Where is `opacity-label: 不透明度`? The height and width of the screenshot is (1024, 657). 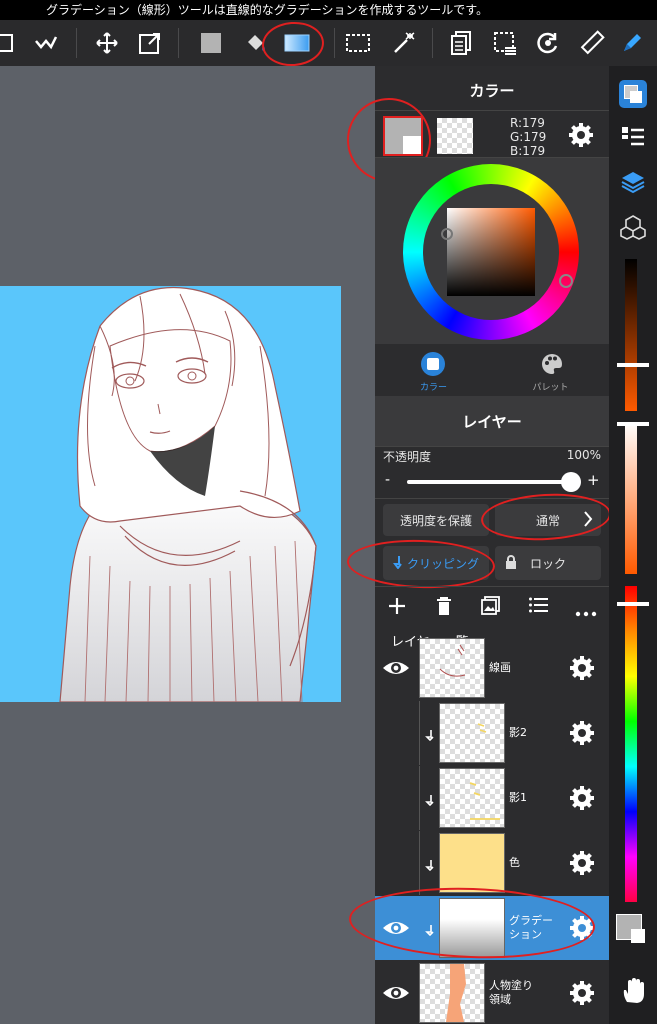 opacity-label: 不透明度 is located at coordinates (407, 457).